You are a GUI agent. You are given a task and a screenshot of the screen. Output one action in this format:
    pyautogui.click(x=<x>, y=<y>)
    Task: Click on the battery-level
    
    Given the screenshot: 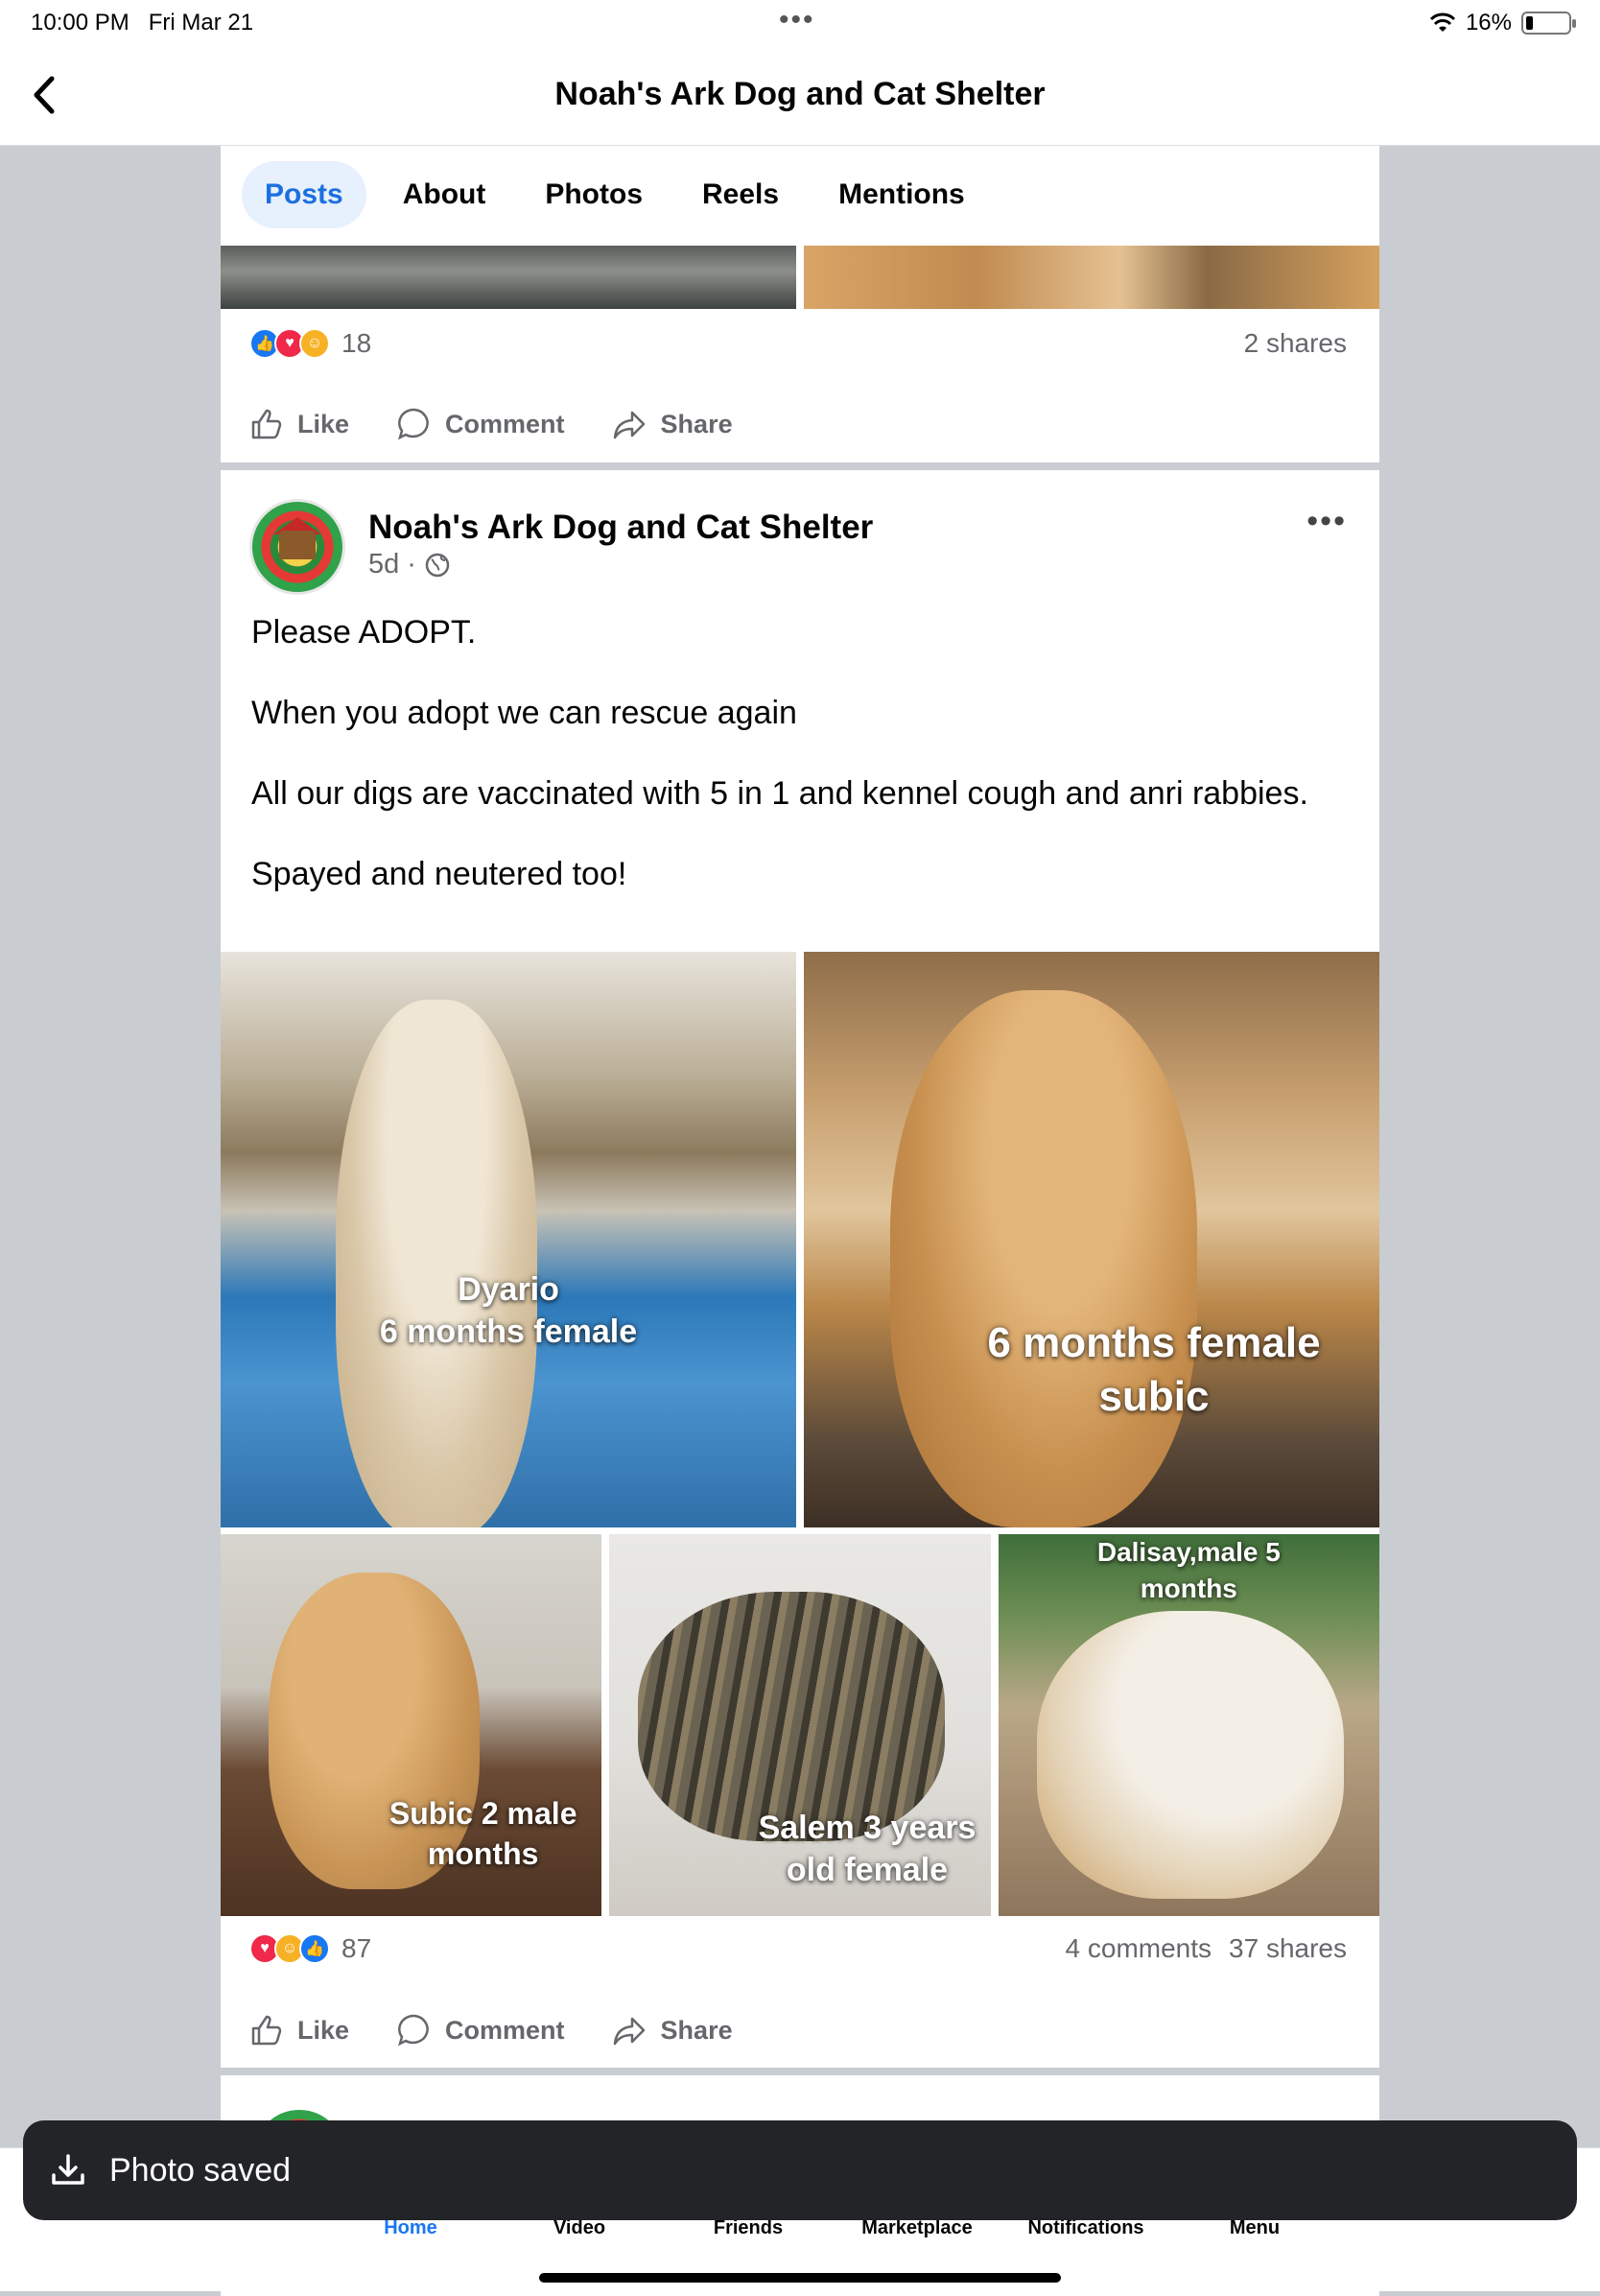 What is the action you would take?
    pyautogui.click(x=1530, y=23)
    